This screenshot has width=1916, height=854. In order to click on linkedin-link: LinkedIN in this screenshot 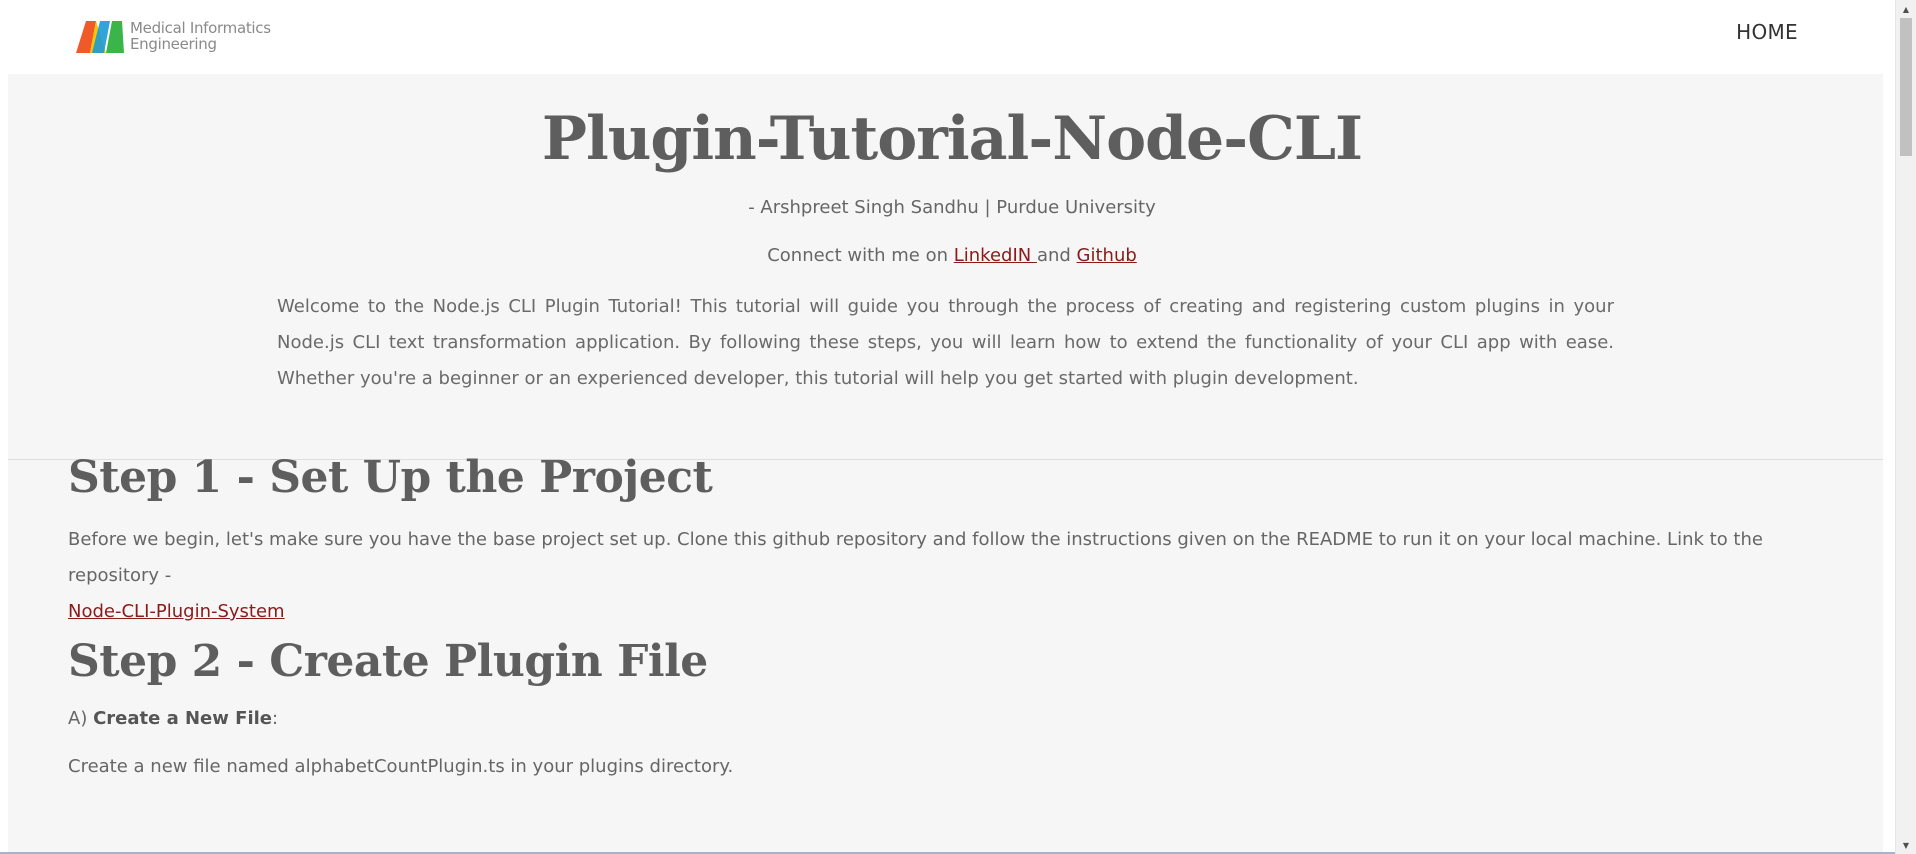, I will do `click(995, 255)`.